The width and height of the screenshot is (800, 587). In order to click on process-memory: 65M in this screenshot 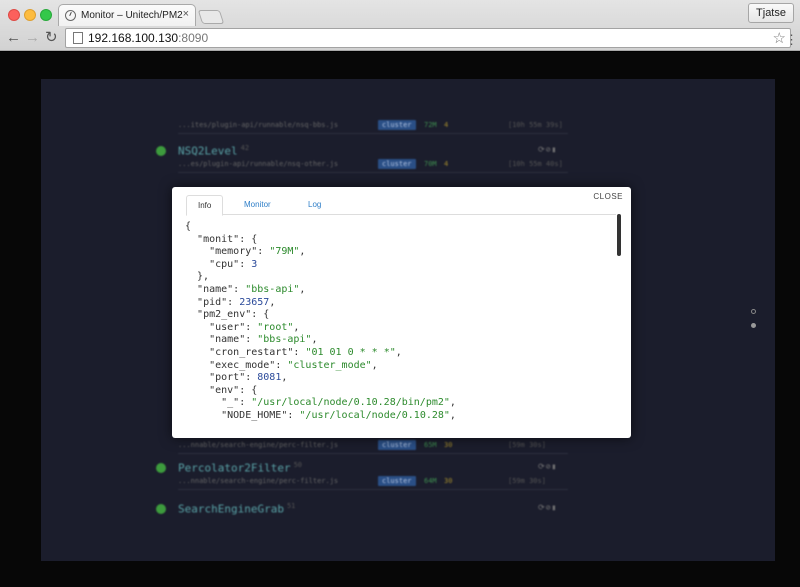, I will do `click(430, 445)`.